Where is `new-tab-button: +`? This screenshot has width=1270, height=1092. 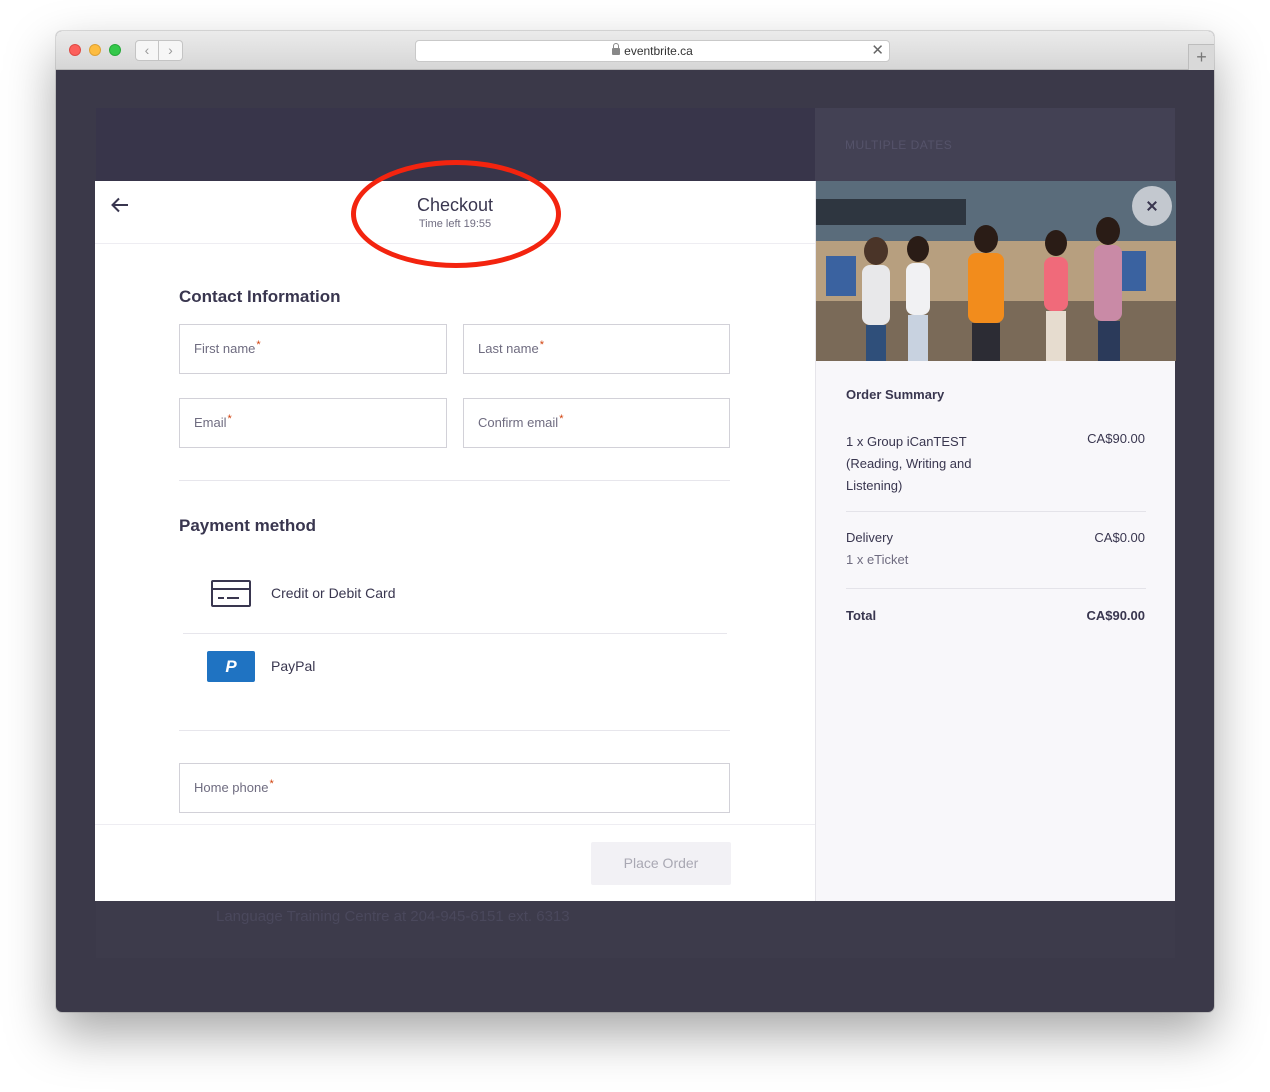 new-tab-button: + is located at coordinates (1201, 57).